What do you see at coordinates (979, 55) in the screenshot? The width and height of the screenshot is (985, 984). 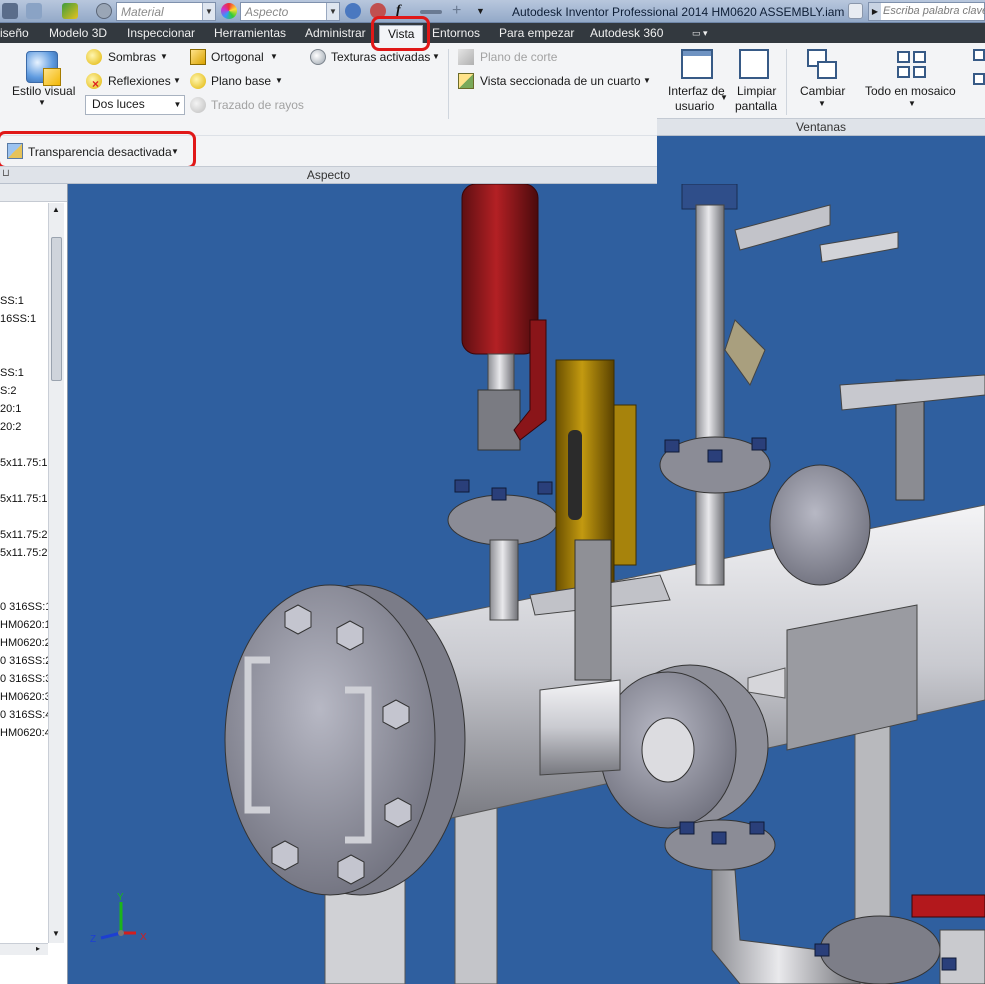 I see `cascade-icon` at bounding box center [979, 55].